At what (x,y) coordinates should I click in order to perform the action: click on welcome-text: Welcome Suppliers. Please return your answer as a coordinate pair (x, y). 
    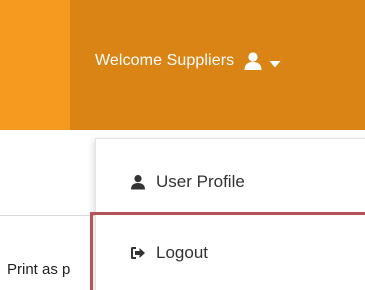
    Looking at the image, I should click on (165, 60).